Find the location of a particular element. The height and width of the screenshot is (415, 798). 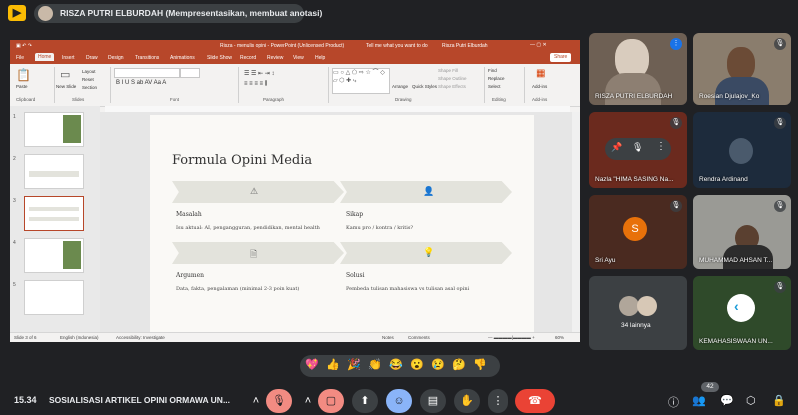

shape-outline-button: Shape Outline is located at coordinates (452, 78).